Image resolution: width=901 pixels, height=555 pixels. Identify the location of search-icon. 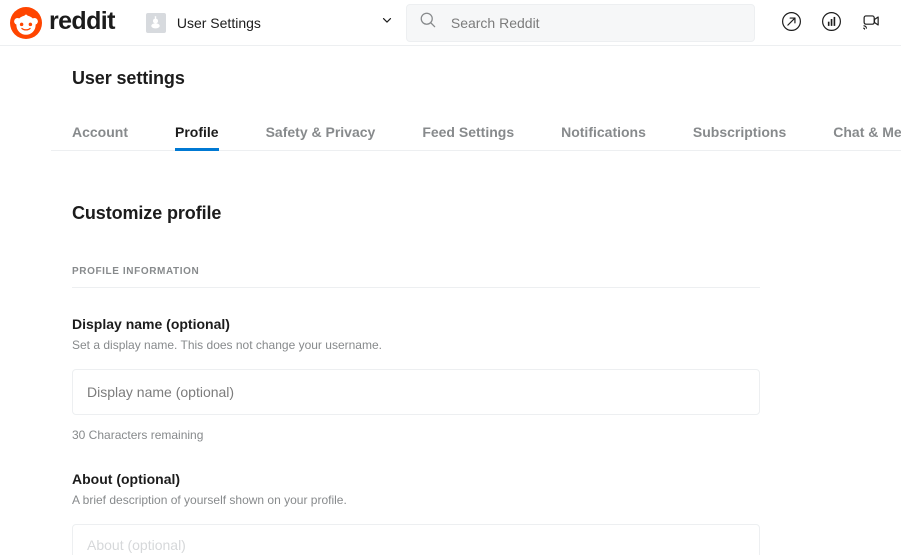
(428, 22).